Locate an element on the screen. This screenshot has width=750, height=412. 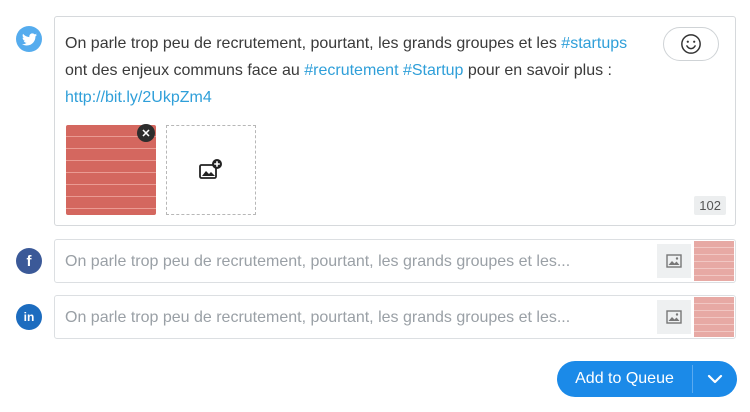
tweet-text-part: ont des enjeux communs face au is located at coordinates (185, 70).